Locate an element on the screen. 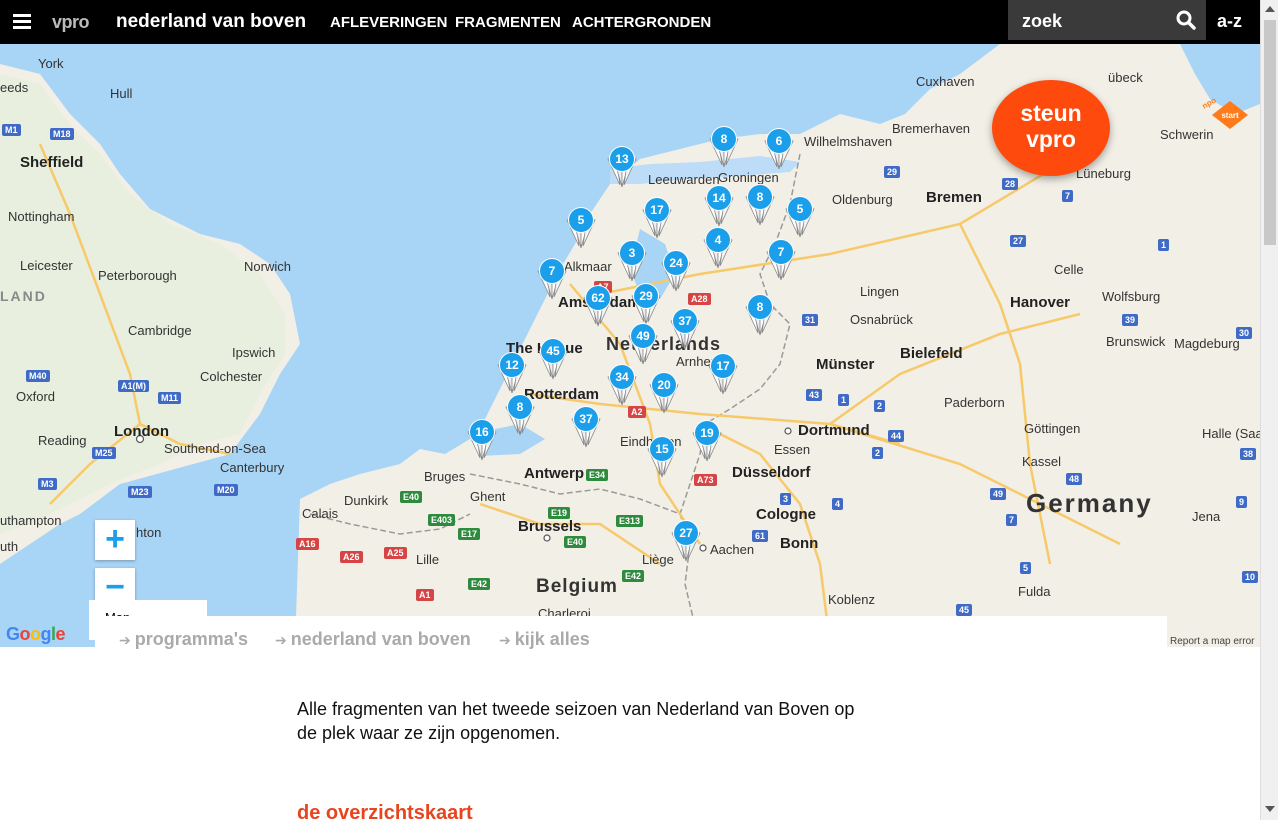 This screenshot has width=1278, height=825. scroll-down-icon is located at coordinates (1270, 809).